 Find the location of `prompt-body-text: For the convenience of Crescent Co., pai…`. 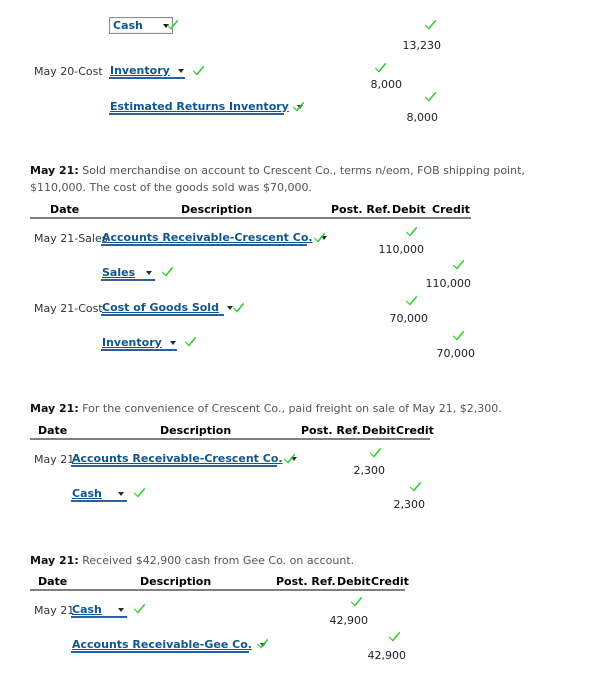

prompt-body-text: For the convenience of Crescent Co., pai… is located at coordinates (290, 408).